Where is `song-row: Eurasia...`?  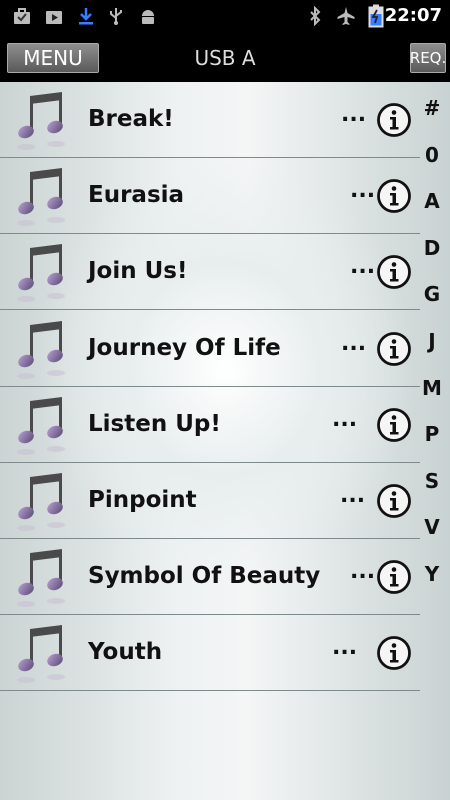 song-row: Eurasia... is located at coordinates (210, 196).